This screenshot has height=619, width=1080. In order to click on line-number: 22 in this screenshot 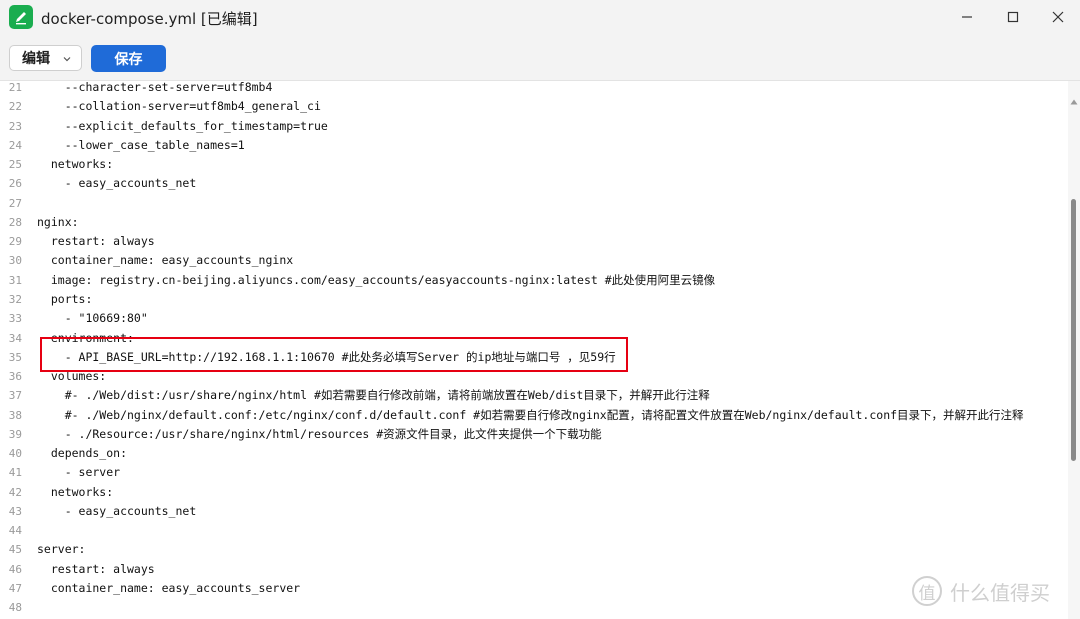, I will do `click(15, 107)`.